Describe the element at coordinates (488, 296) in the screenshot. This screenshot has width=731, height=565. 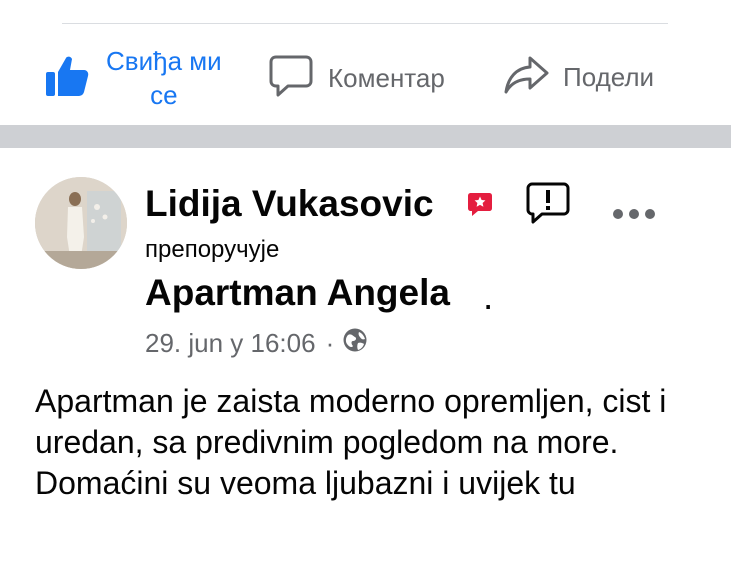
I see `page-name-period: .` at that location.